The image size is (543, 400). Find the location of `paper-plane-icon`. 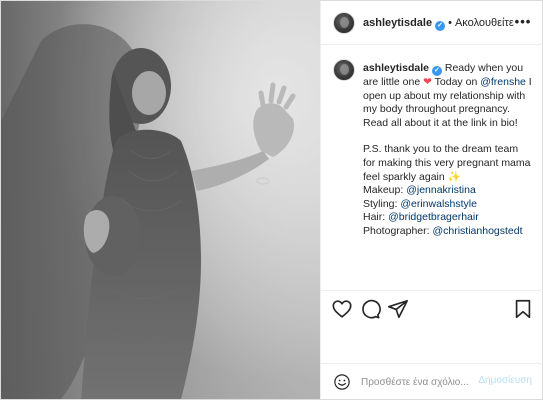

paper-plane-icon is located at coordinates (398, 309).